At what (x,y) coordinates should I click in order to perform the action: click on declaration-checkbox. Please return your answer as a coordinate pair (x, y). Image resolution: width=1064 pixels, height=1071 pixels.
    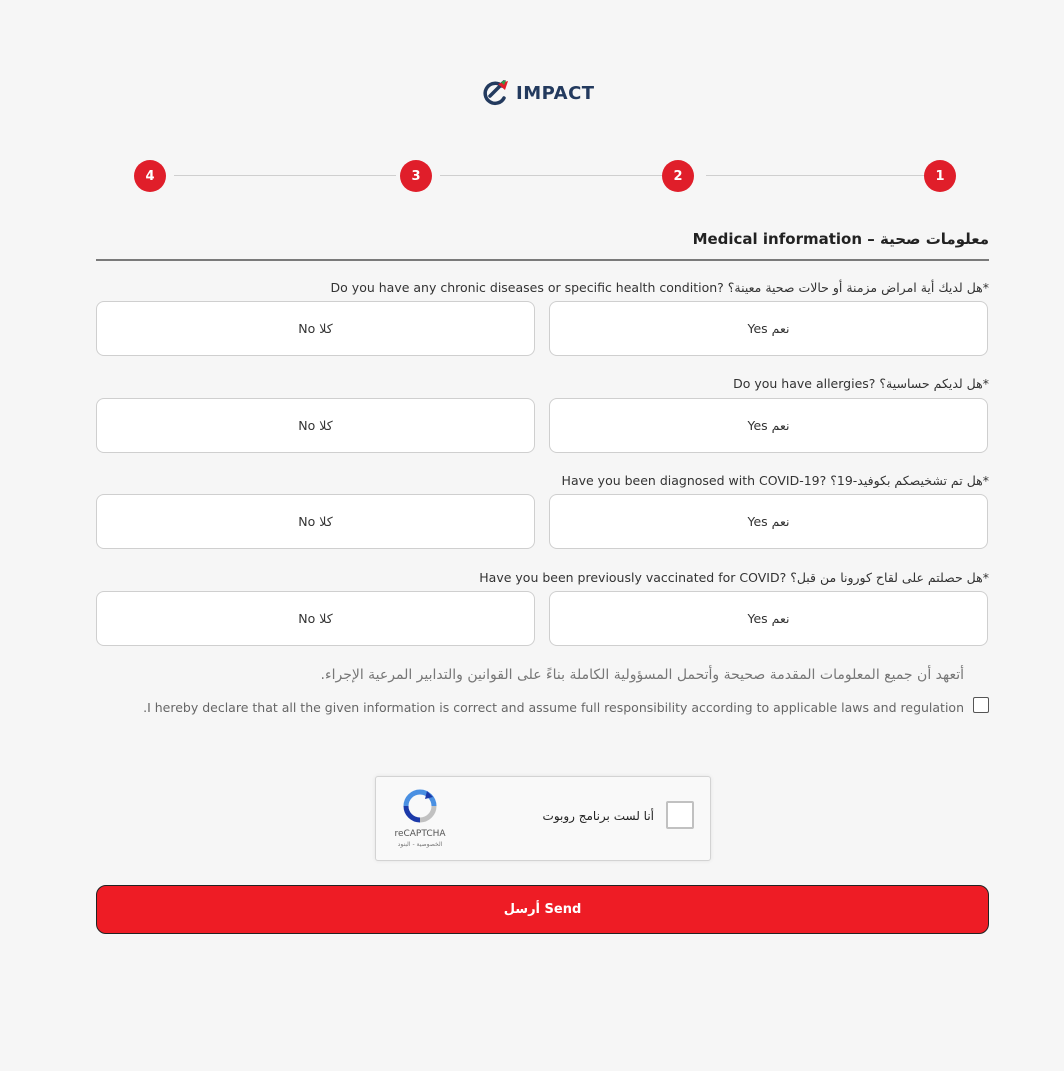
    Looking at the image, I should click on (981, 705).